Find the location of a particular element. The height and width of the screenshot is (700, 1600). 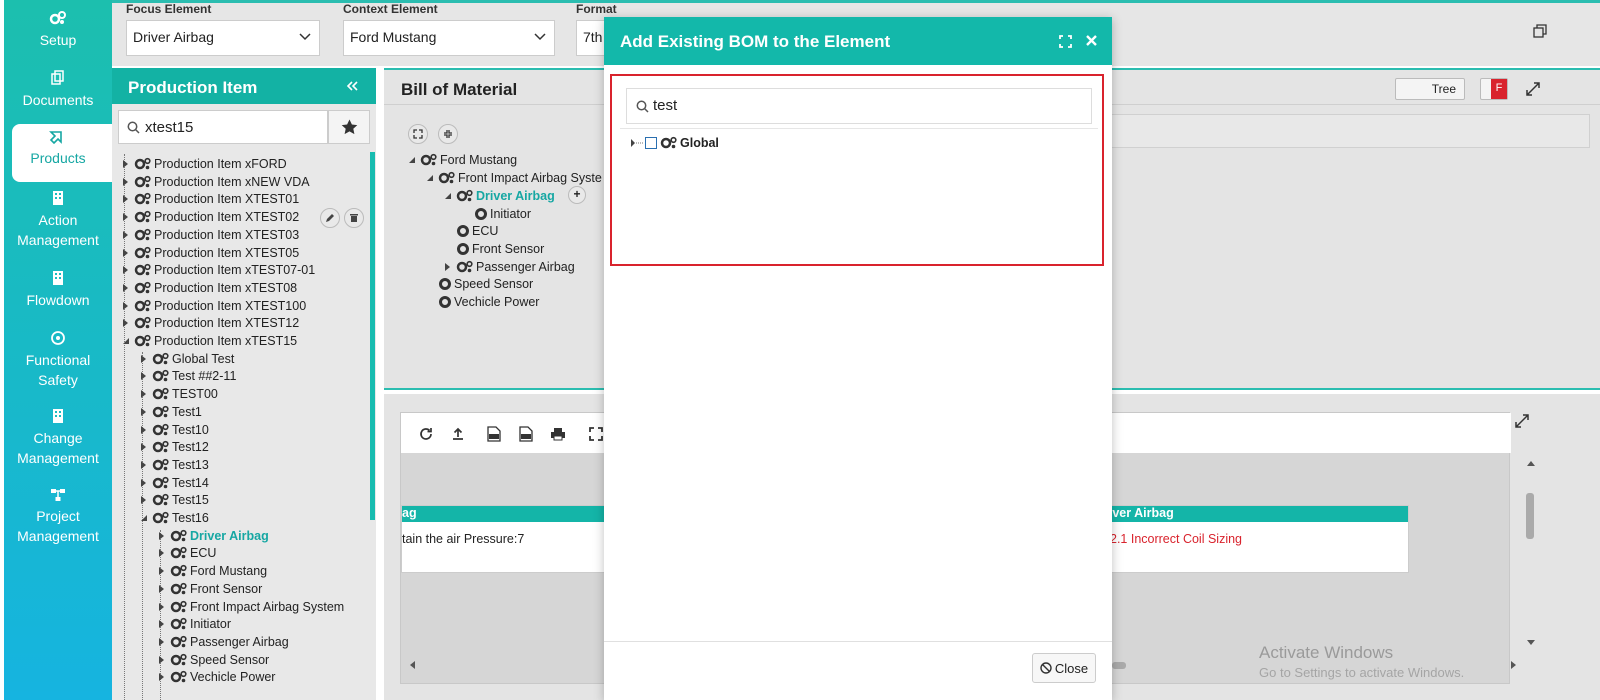

diagram-node-card: river Airbag 2.1 Incorrect Coil Sizing is located at coordinates (1254, 539).